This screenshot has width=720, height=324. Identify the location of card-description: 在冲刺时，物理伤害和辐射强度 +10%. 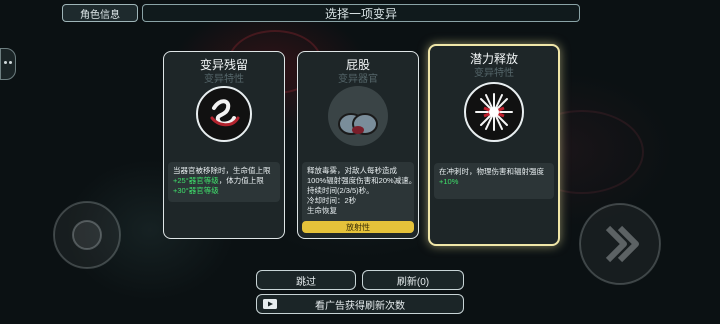
(494, 181).